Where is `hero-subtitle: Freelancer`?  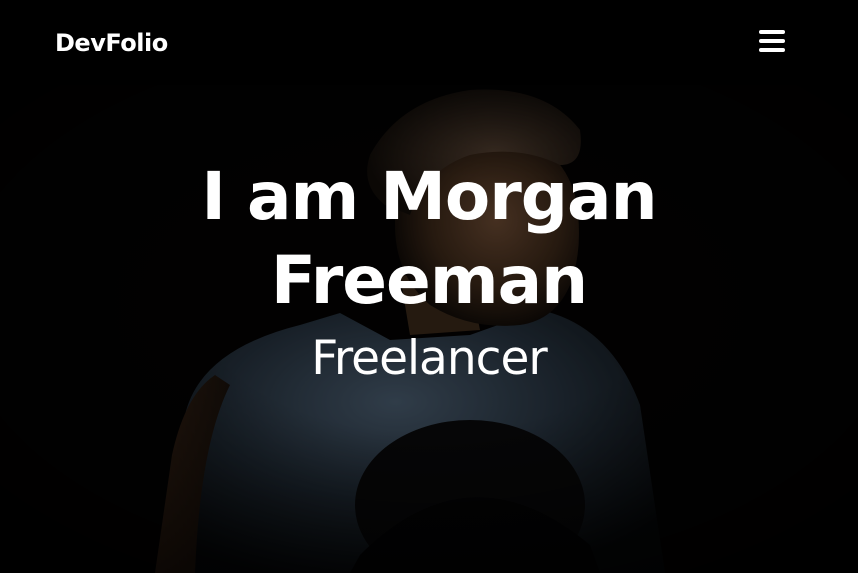
hero-subtitle: Freelancer is located at coordinates (429, 358).